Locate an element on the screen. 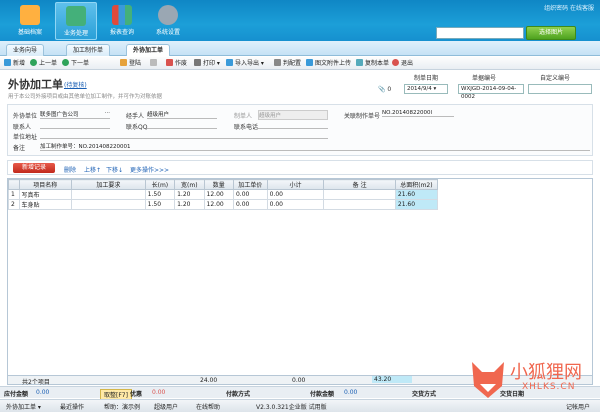 This screenshot has width=600, height=412. date-field: 2014/9/4 ▾ is located at coordinates (426, 89).